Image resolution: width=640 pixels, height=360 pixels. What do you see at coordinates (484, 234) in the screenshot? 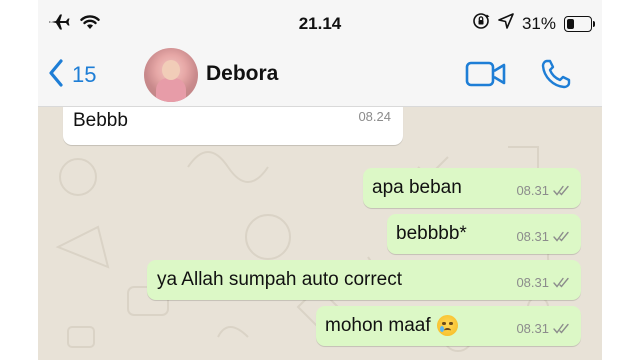
I see `message-bubble-outgoing: bebbbb* 08.31` at bounding box center [484, 234].